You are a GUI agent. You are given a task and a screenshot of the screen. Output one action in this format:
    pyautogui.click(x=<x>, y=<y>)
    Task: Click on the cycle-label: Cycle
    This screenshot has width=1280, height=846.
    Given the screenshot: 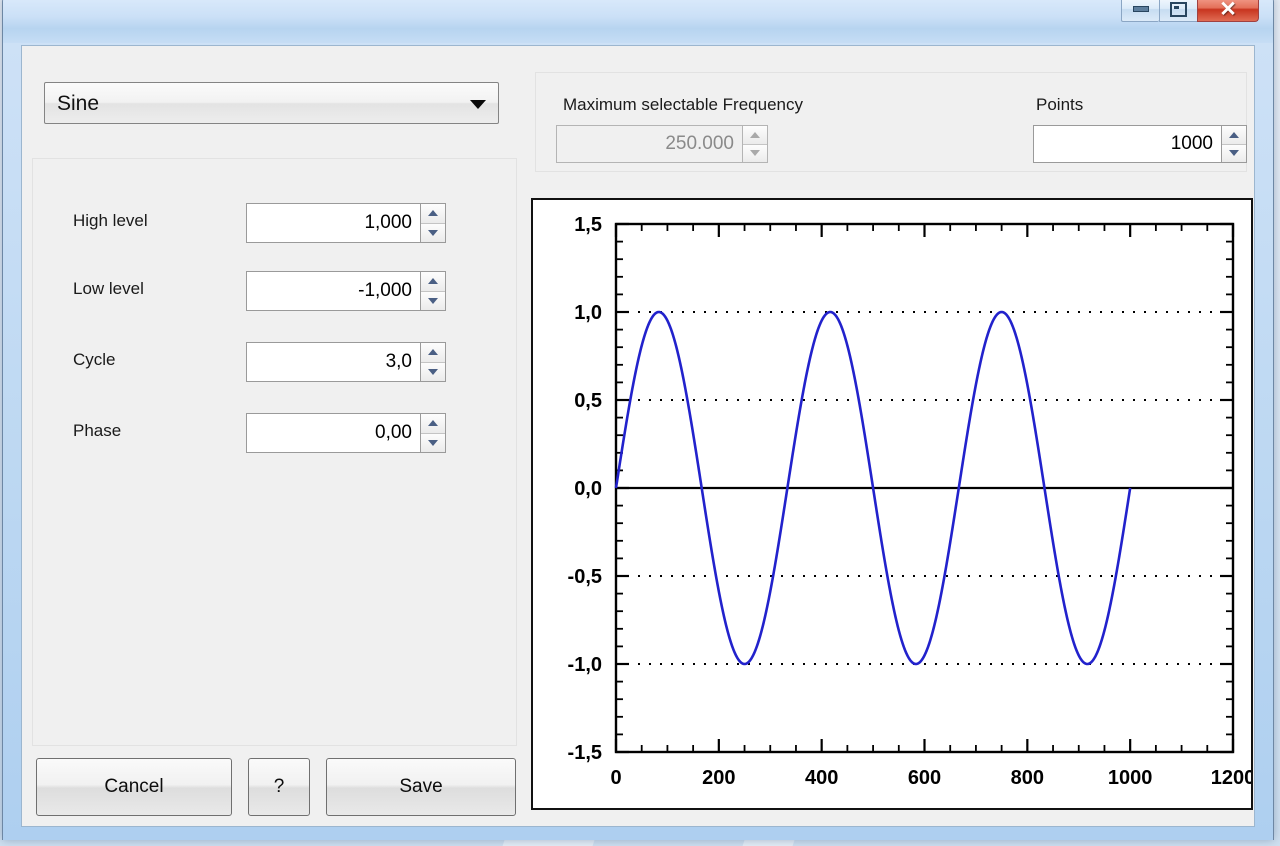 What is the action you would take?
    pyautogui.click(x=94, y=359)
    